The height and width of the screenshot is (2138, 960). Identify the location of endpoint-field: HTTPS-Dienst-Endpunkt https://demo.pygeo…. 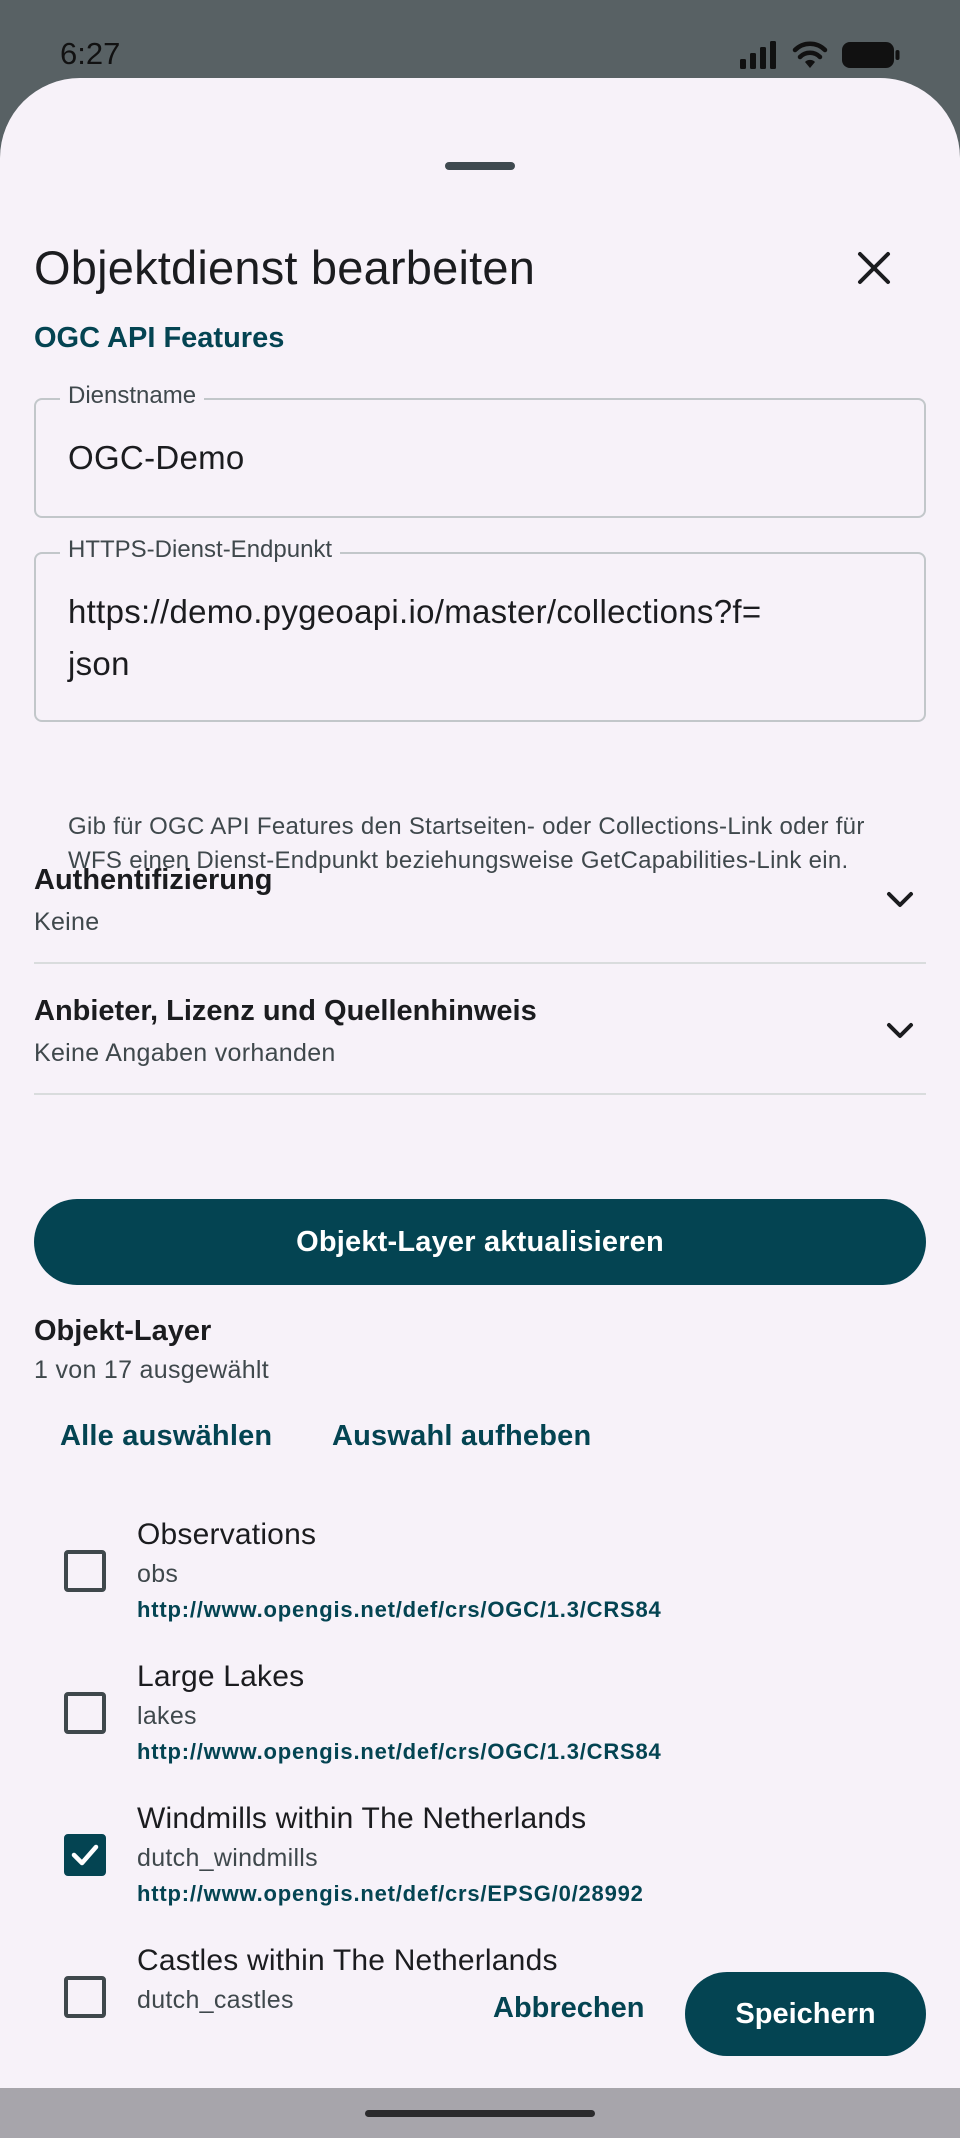
(480, 629).